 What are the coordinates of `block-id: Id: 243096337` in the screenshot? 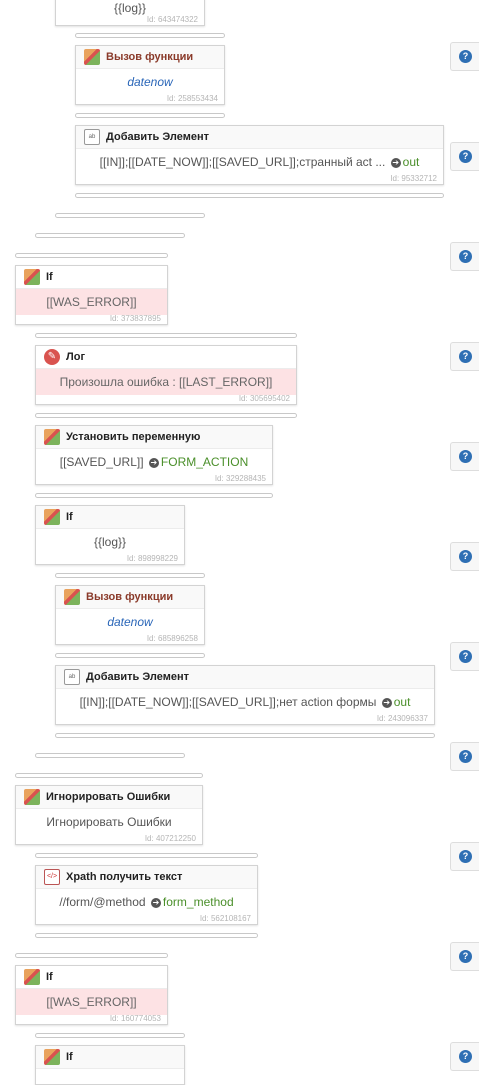 It's located at (402, 718).